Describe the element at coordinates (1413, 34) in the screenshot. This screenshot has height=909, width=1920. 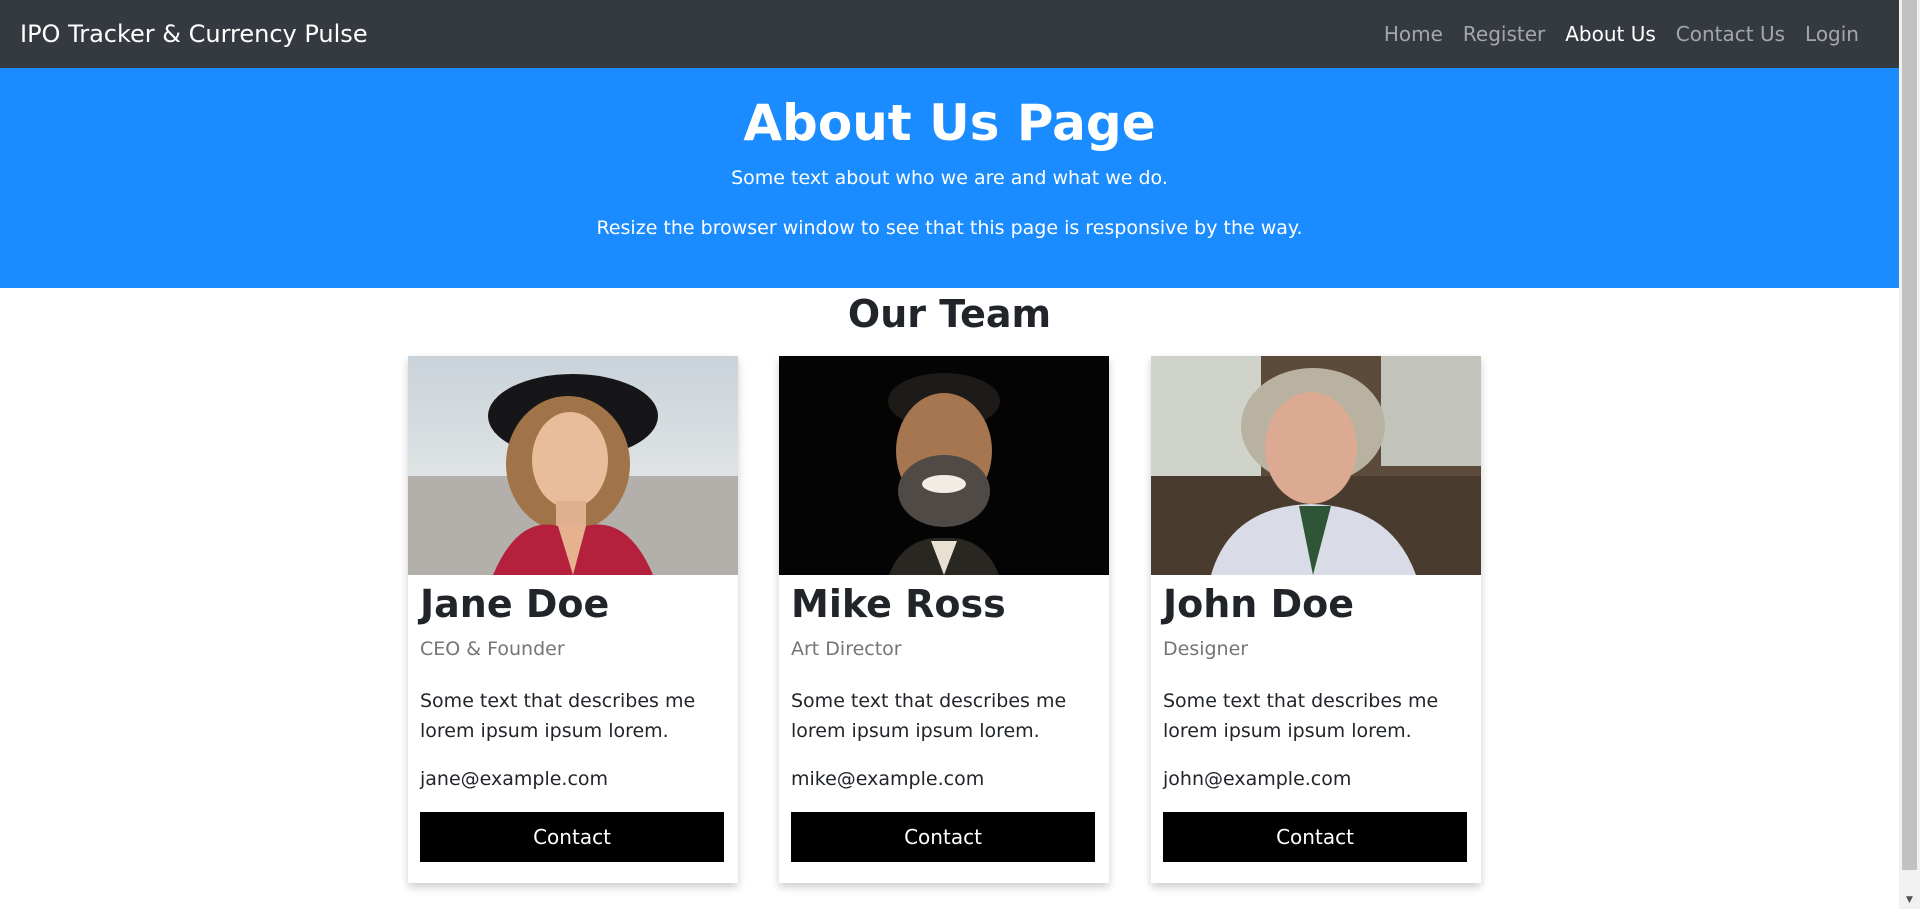
I see `nav-link-home: Home` at that location.